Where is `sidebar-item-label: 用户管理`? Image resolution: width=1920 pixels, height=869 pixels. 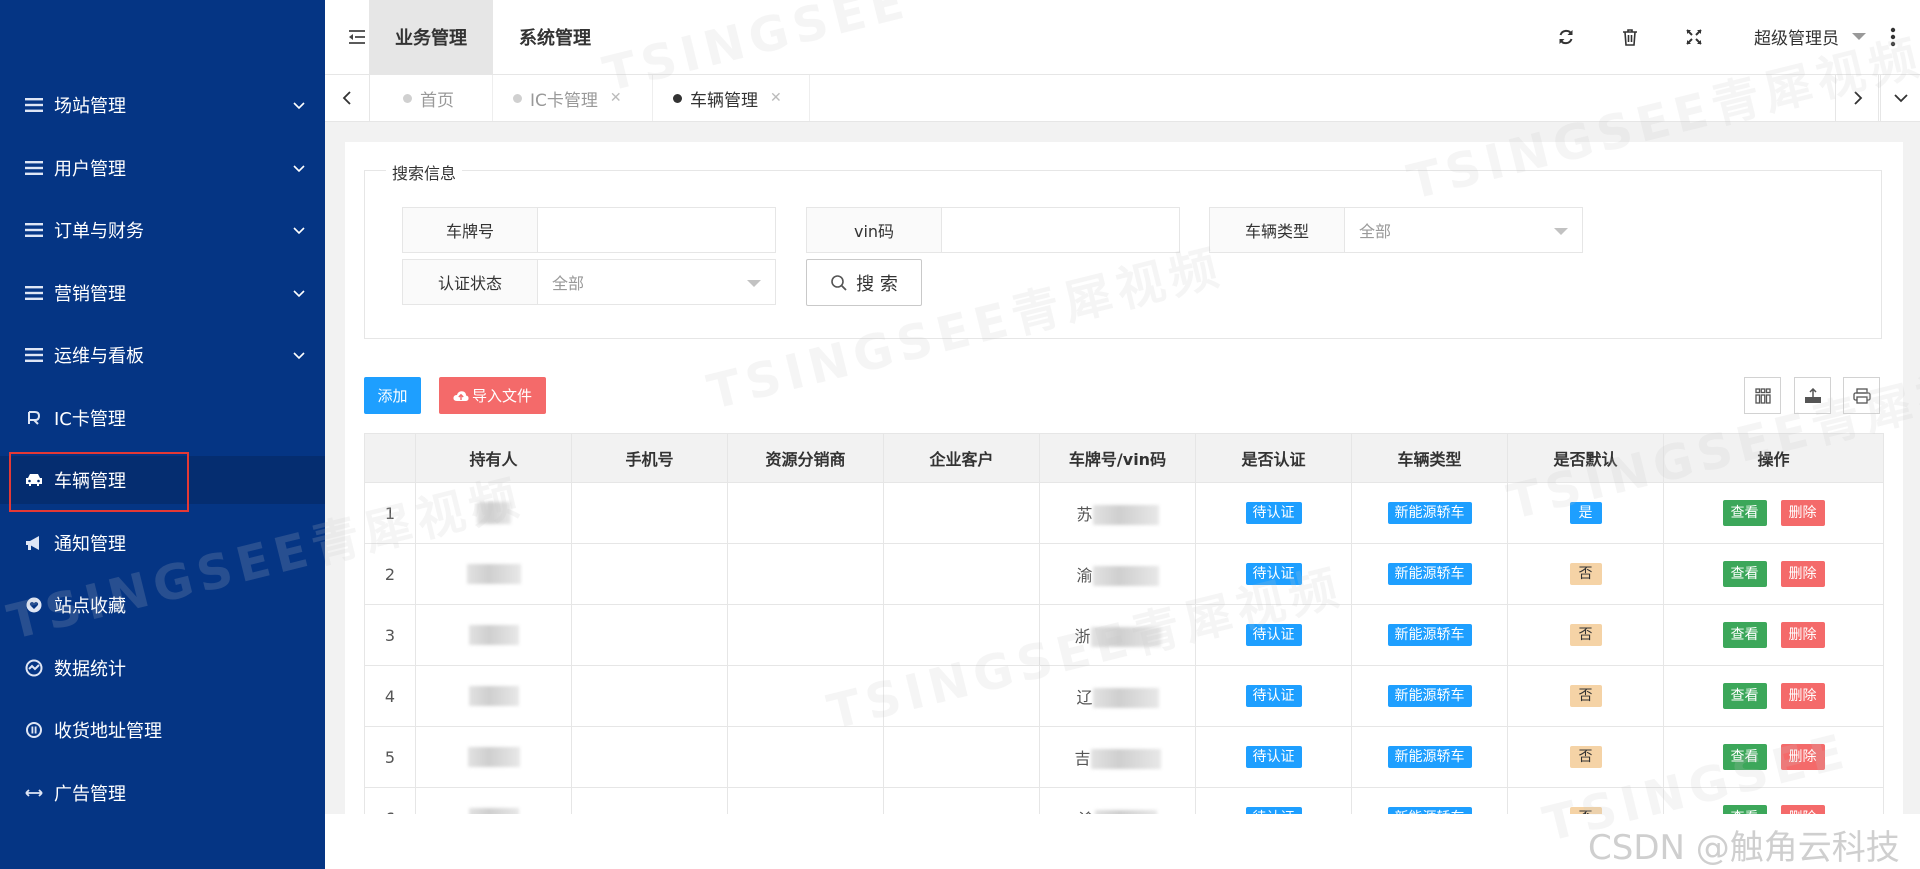 sidebar-item-label: 用户管理 is located at coordinates (90, 169).